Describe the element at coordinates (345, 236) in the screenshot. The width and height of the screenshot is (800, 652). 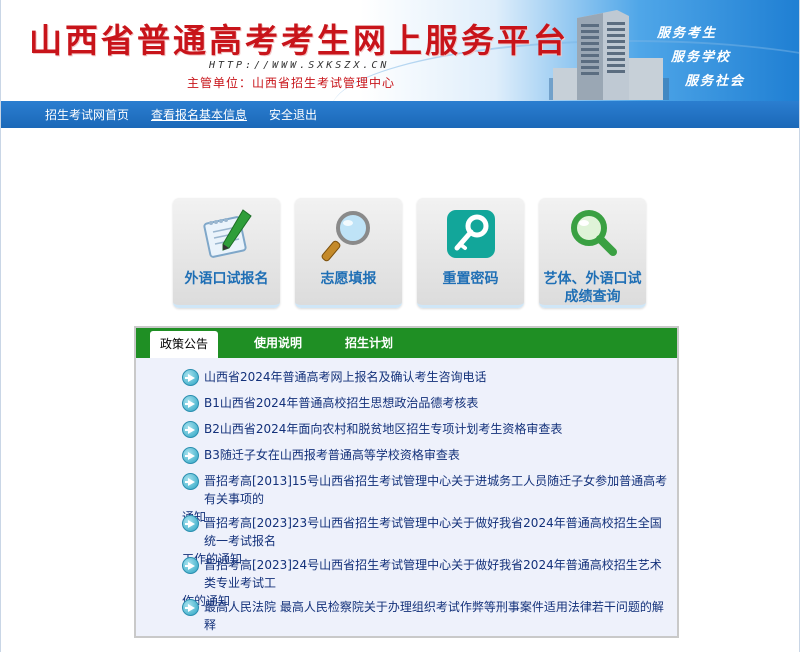
I see `magnifier-icon` at that location.